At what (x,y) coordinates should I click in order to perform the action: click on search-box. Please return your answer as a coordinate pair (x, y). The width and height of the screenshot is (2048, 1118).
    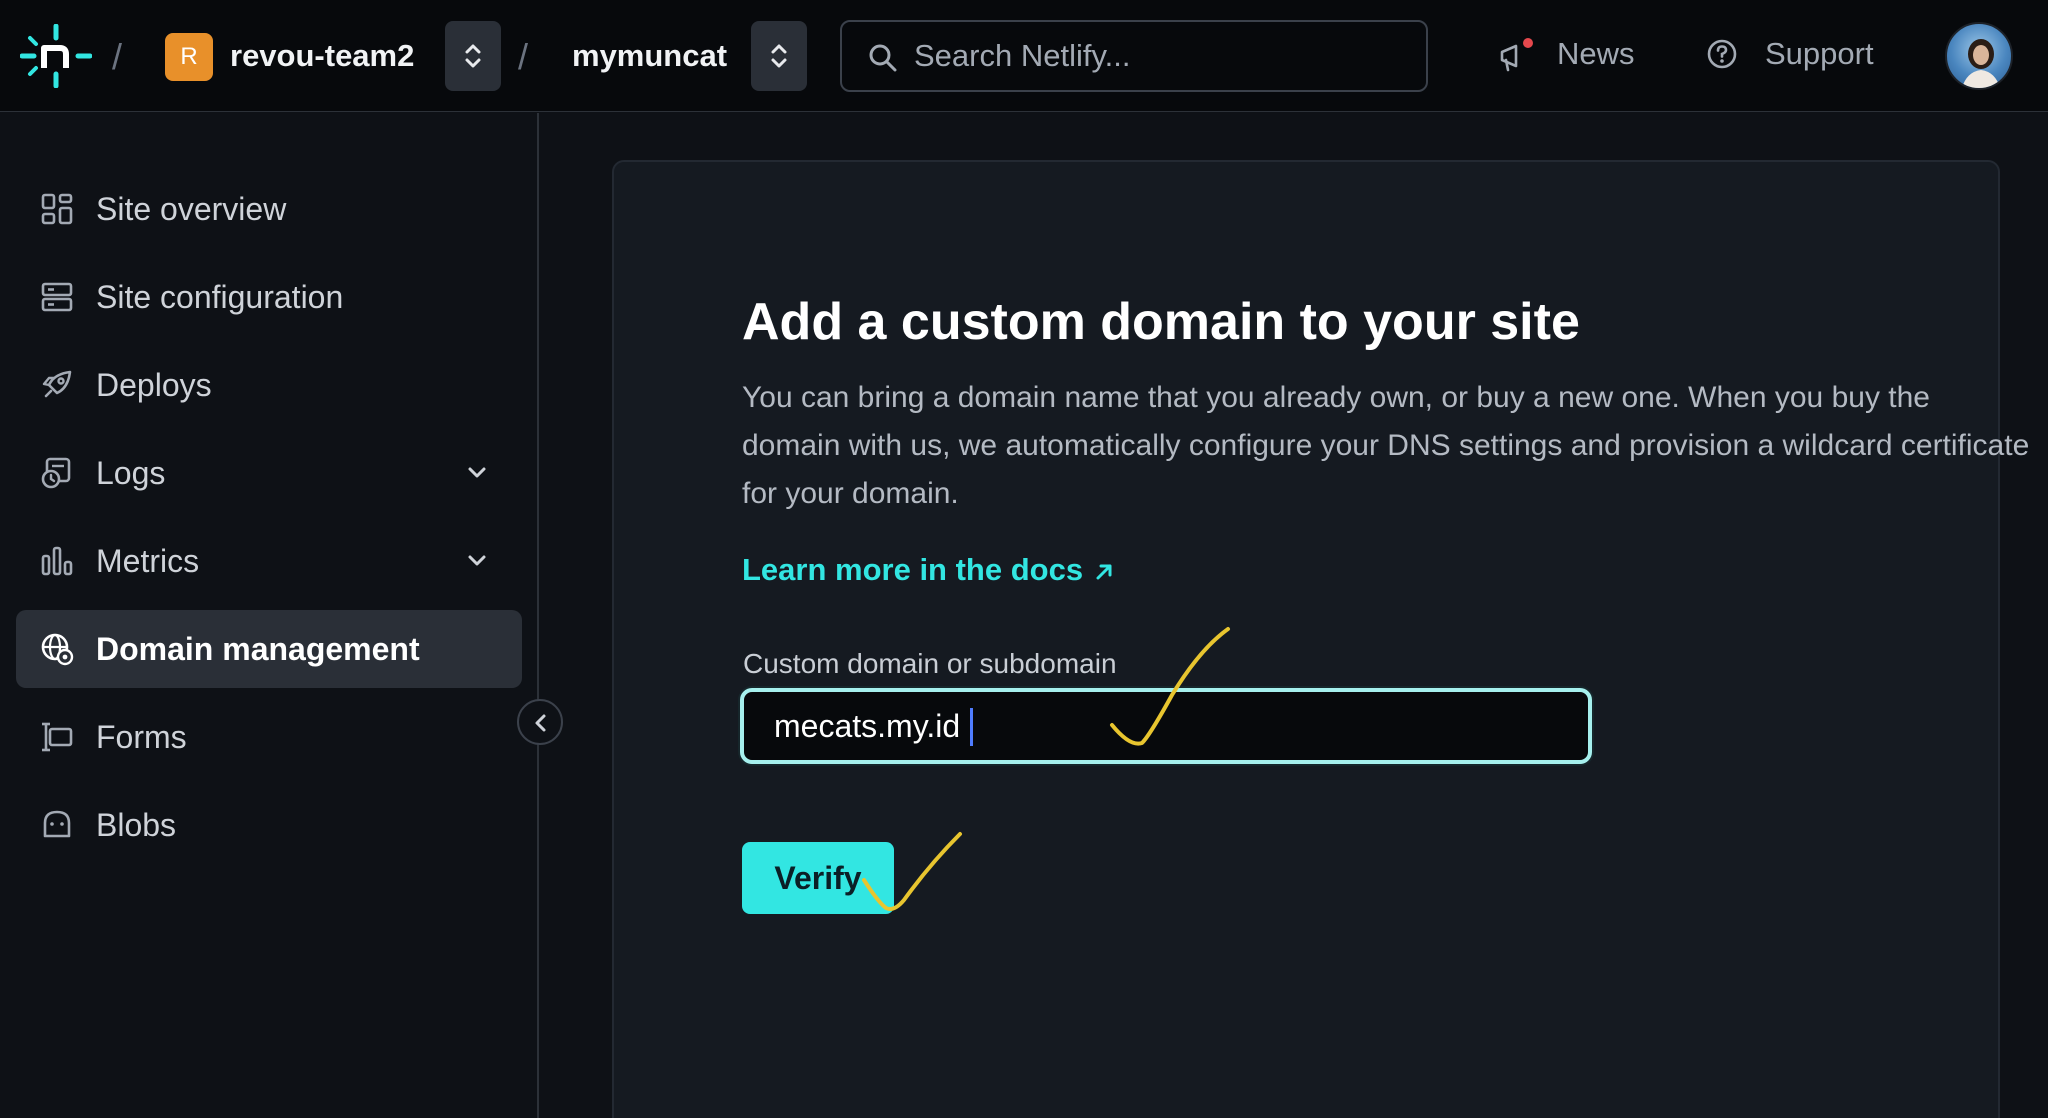
    Looking at the image, I should click on (1134, 56).